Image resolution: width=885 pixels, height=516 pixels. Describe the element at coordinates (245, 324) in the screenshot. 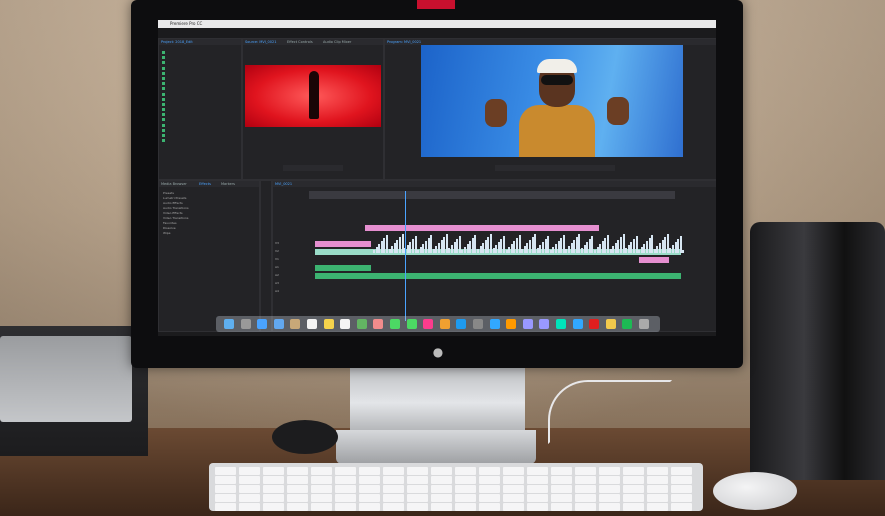

I see `launchpad-icon` at that location.